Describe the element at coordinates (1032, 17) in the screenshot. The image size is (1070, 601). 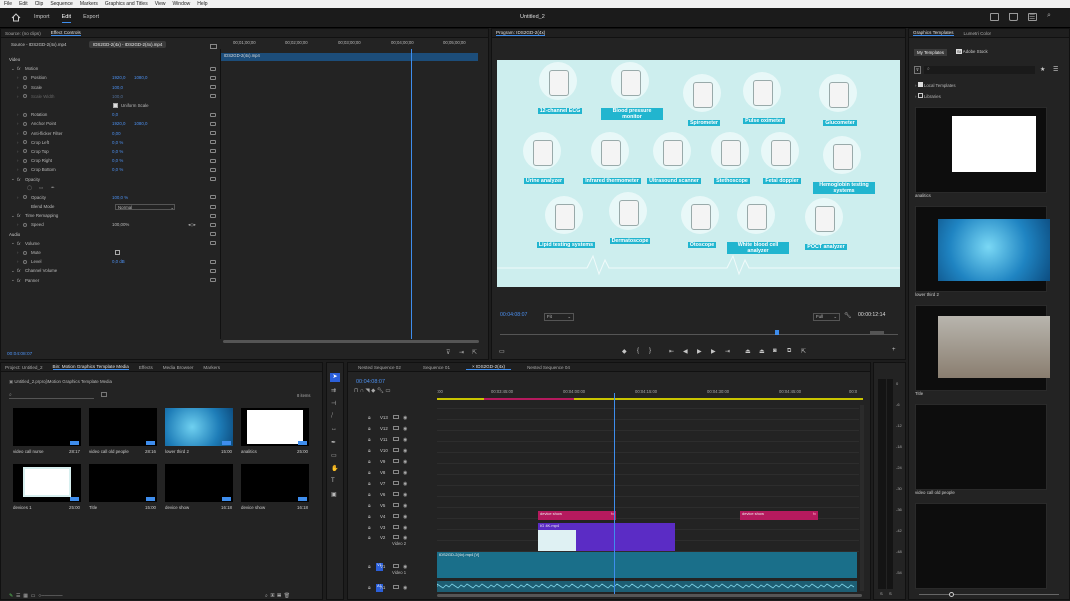
I see `menu-icon: ☰` at that location.